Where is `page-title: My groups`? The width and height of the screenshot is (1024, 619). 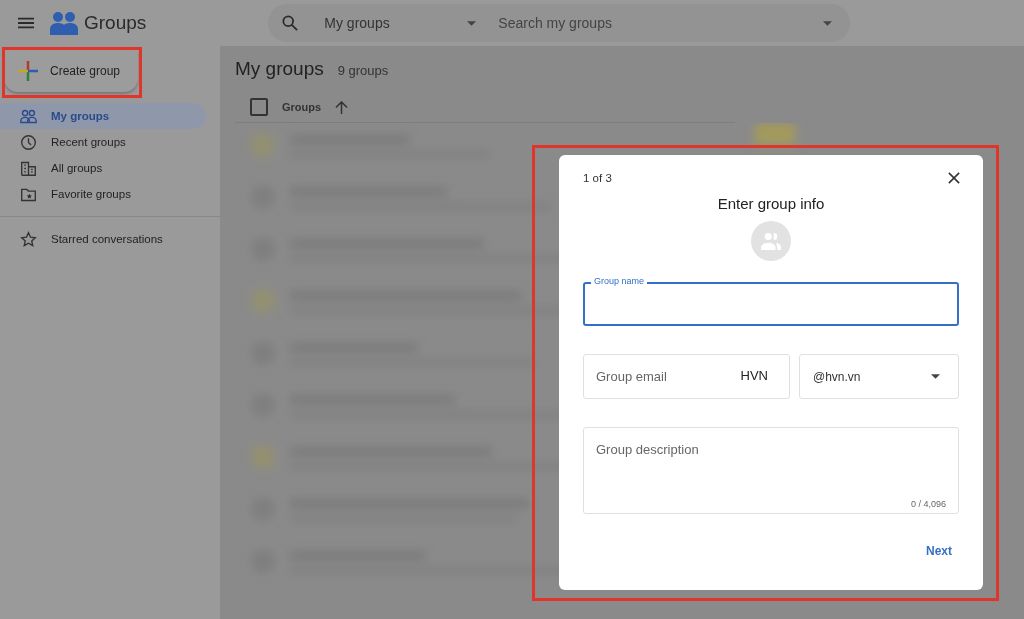 page-title: My groups is located at coordinates (279, 69).